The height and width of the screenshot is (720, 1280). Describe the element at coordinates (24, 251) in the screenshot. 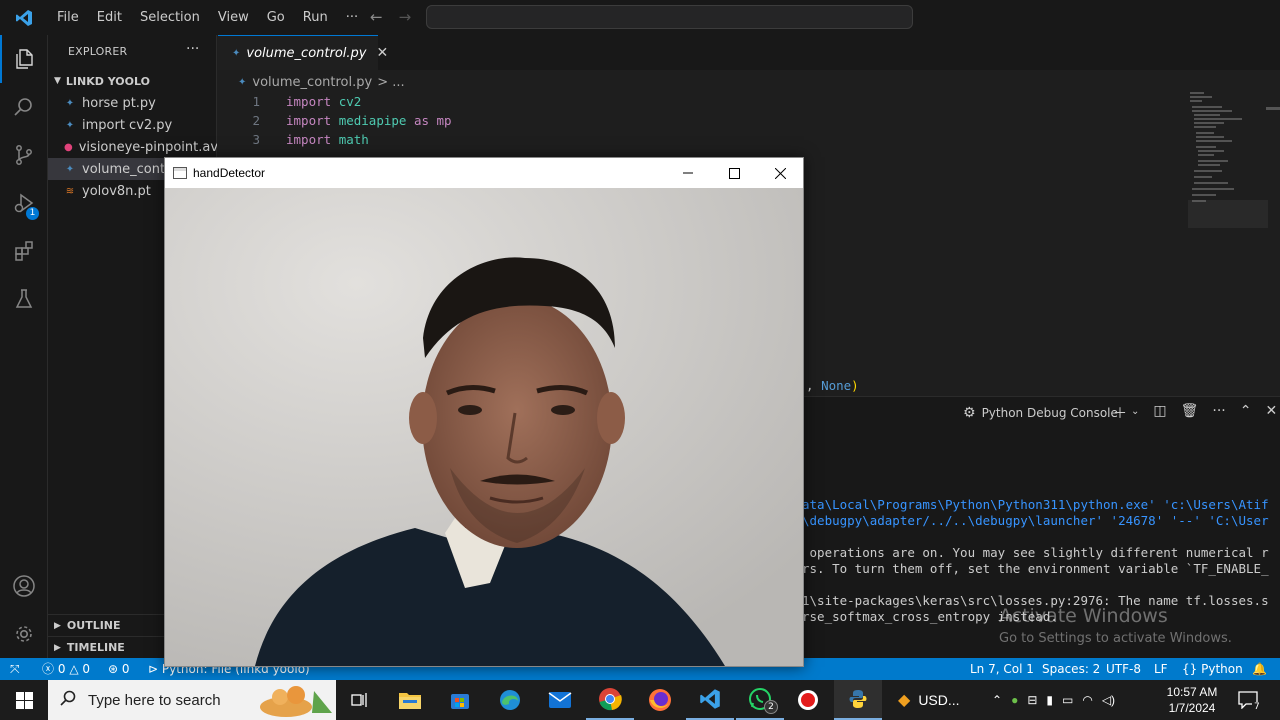

I see `extensions-icon` at that location.